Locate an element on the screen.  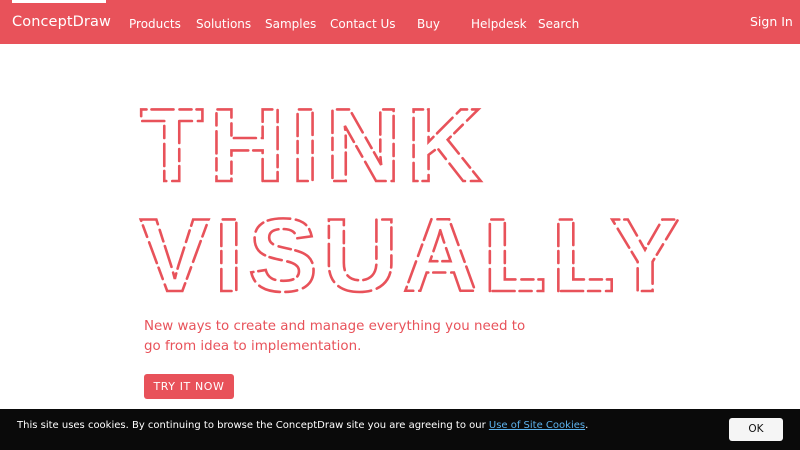
cookie-ok-button: OK is located at coordinates (756, 429).